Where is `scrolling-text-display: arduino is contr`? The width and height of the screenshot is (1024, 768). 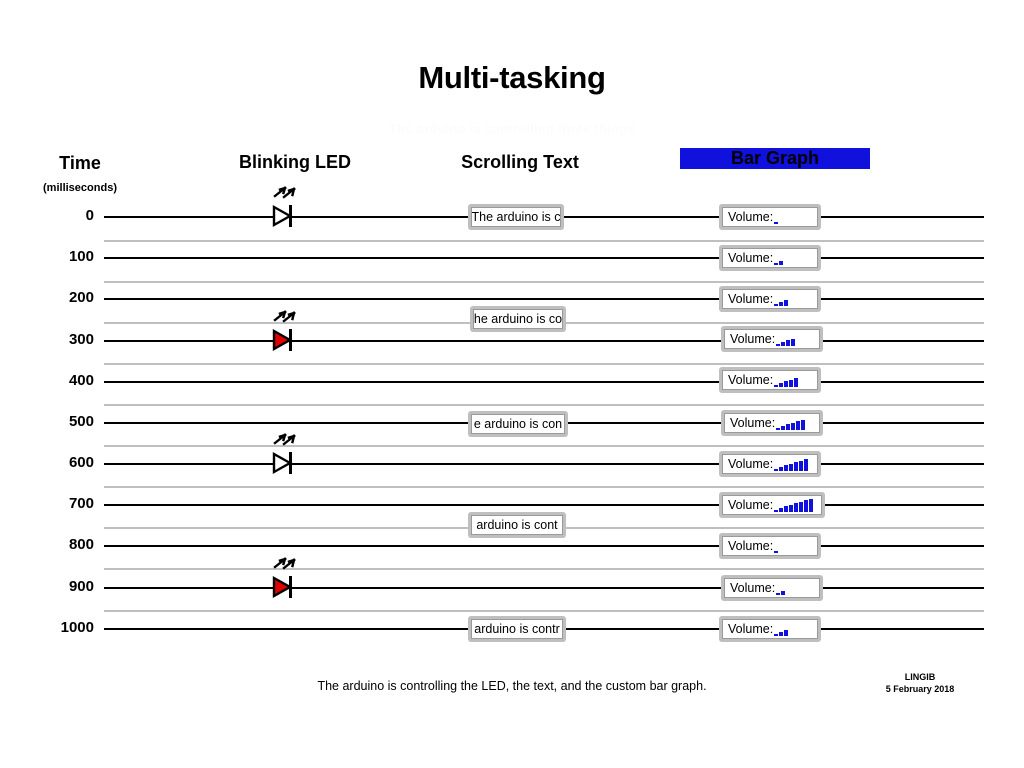 scrolling-text-display: arduino is contr is located at coordinates (517, 629).